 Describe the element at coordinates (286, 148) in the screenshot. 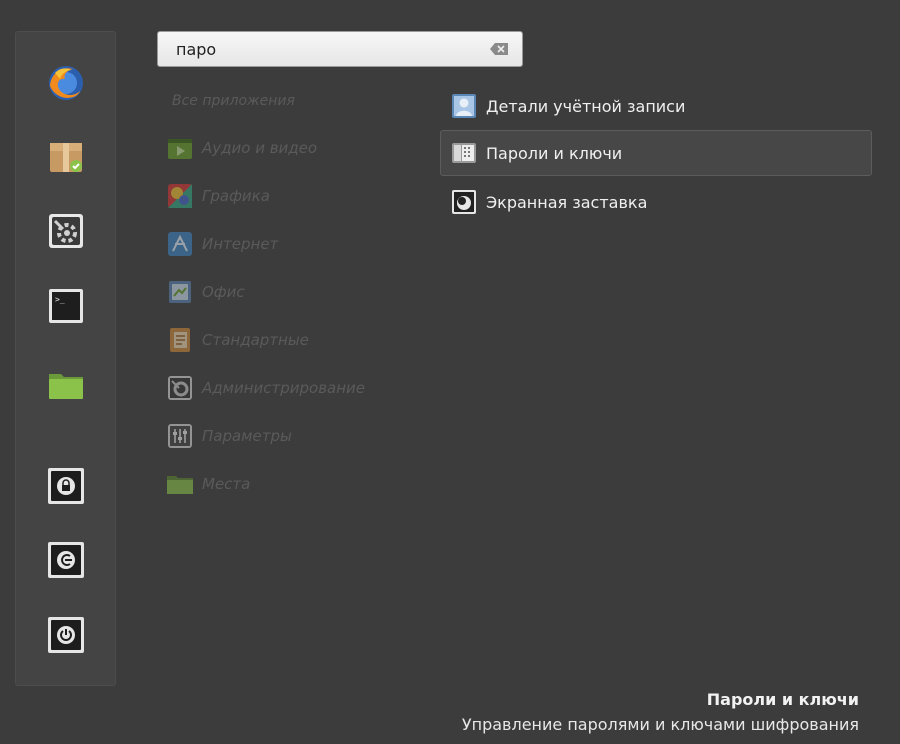

I see `category-item: Аудио и видео` at that location.